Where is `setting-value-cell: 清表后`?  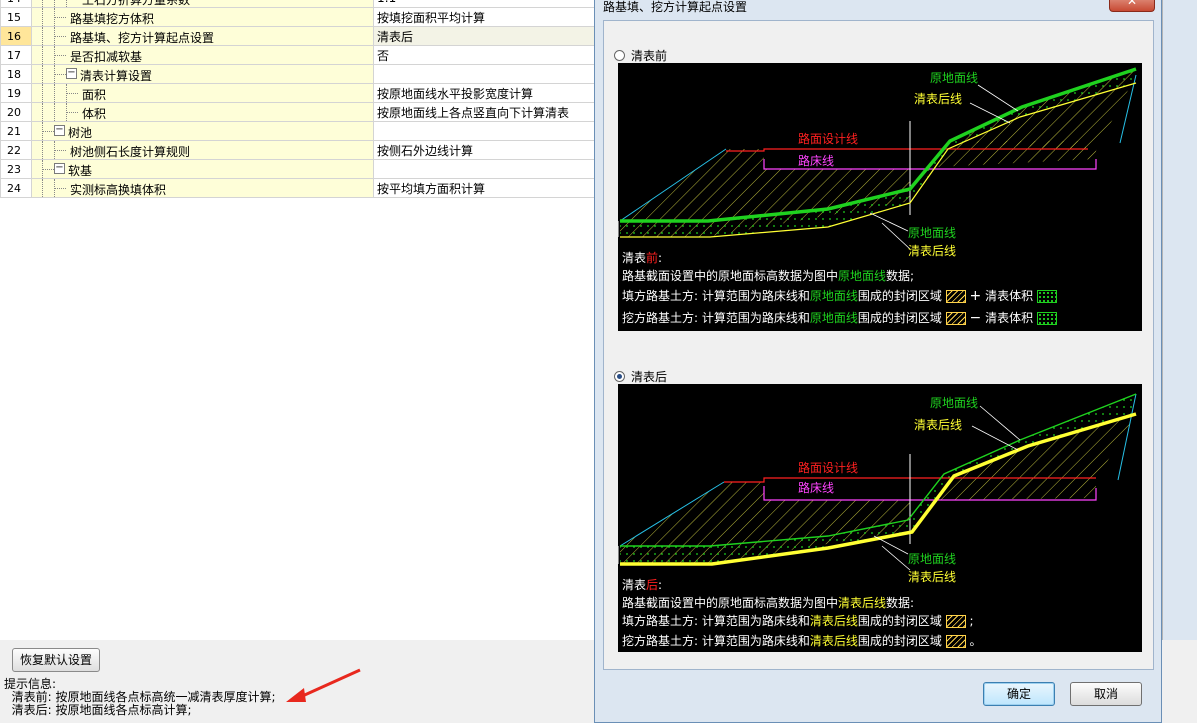 setting-value-cell: 清表后 is located at coordinates (484, 36).